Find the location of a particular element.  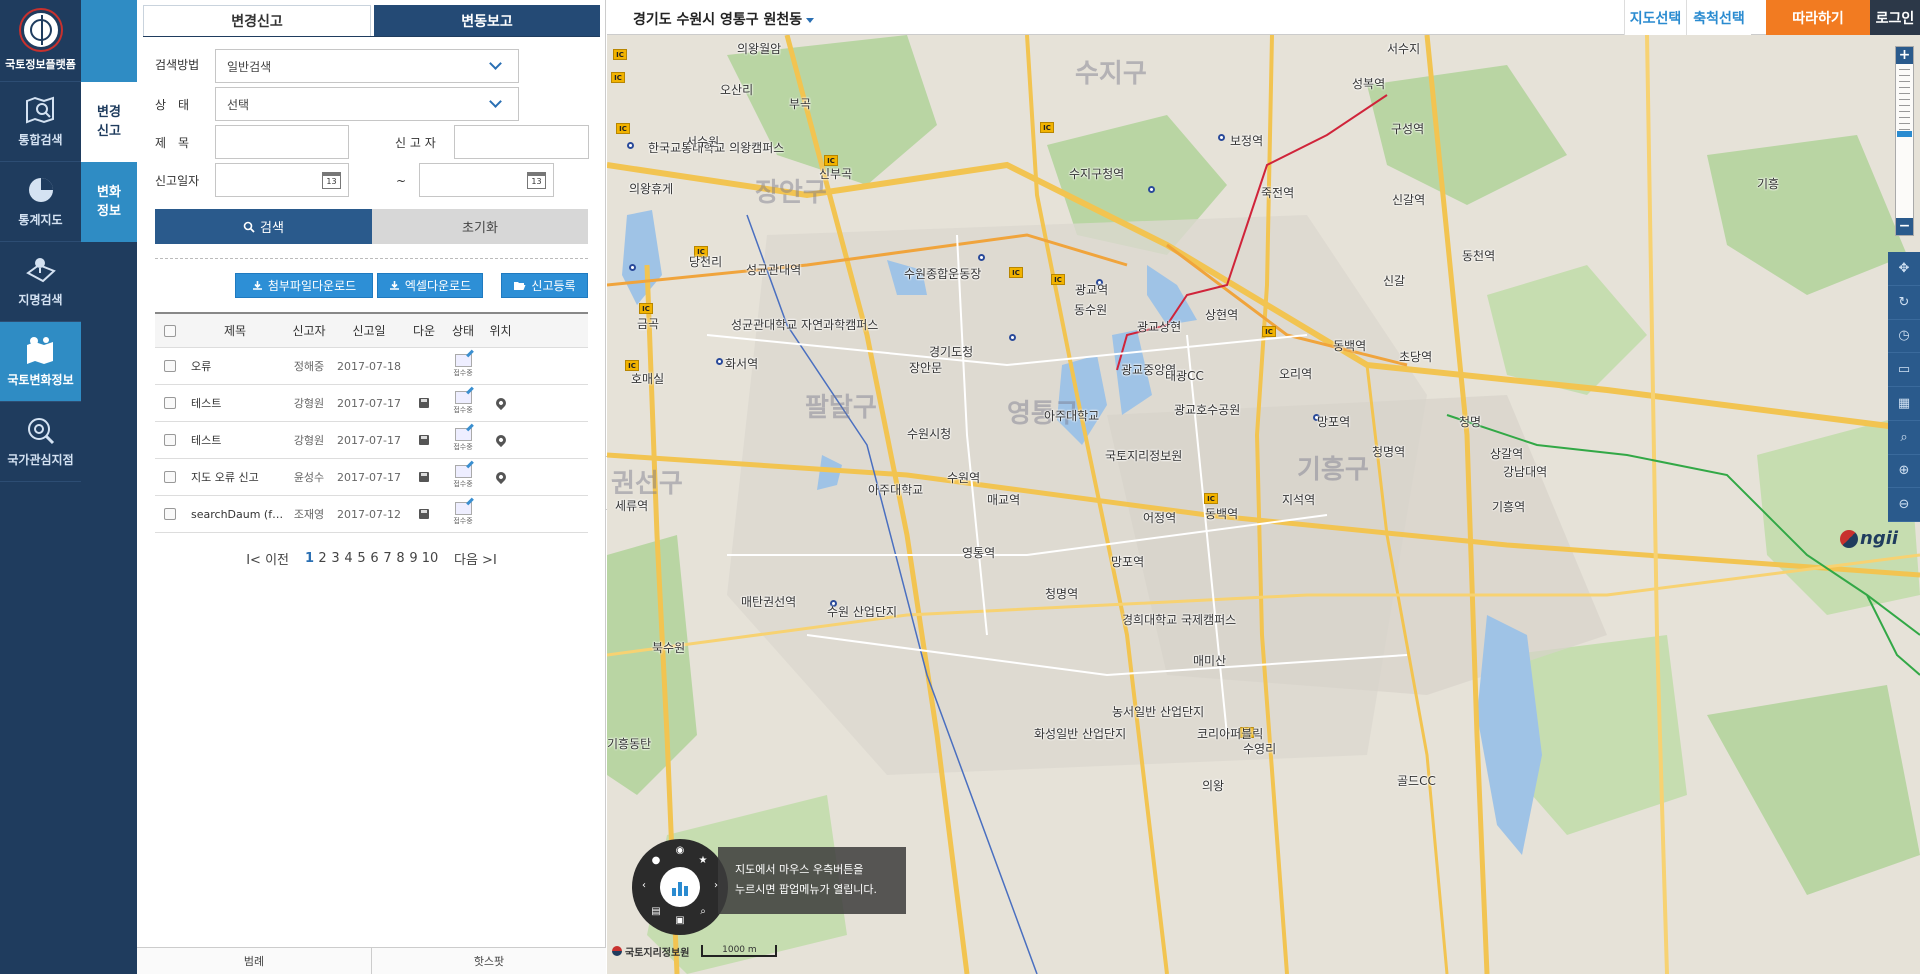

nav-item-national-poi: 국가관심지점 is located at coordinates (40, 442).